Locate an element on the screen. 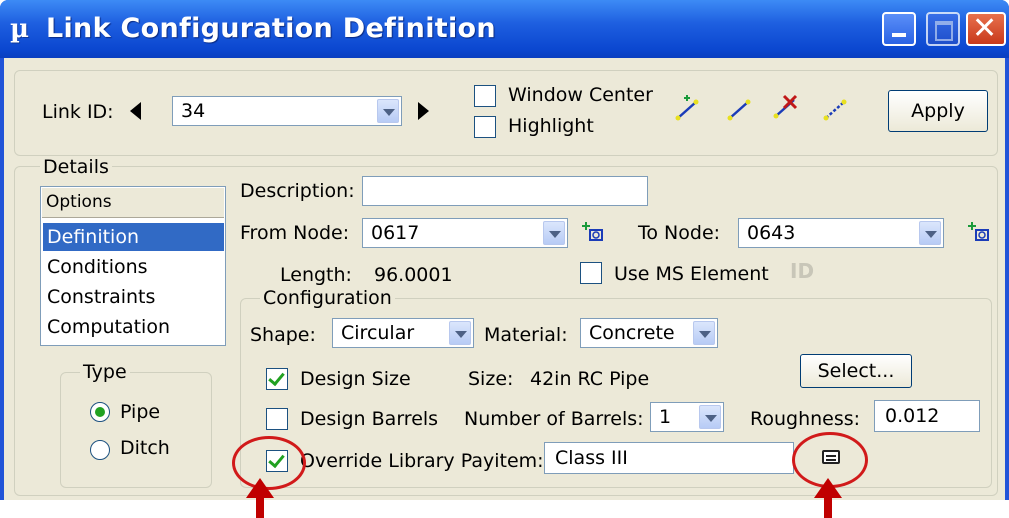 Image resolution: width=1009 pixels, height=518 pixels. description-label: Description: is located at coordinates (297, 191).